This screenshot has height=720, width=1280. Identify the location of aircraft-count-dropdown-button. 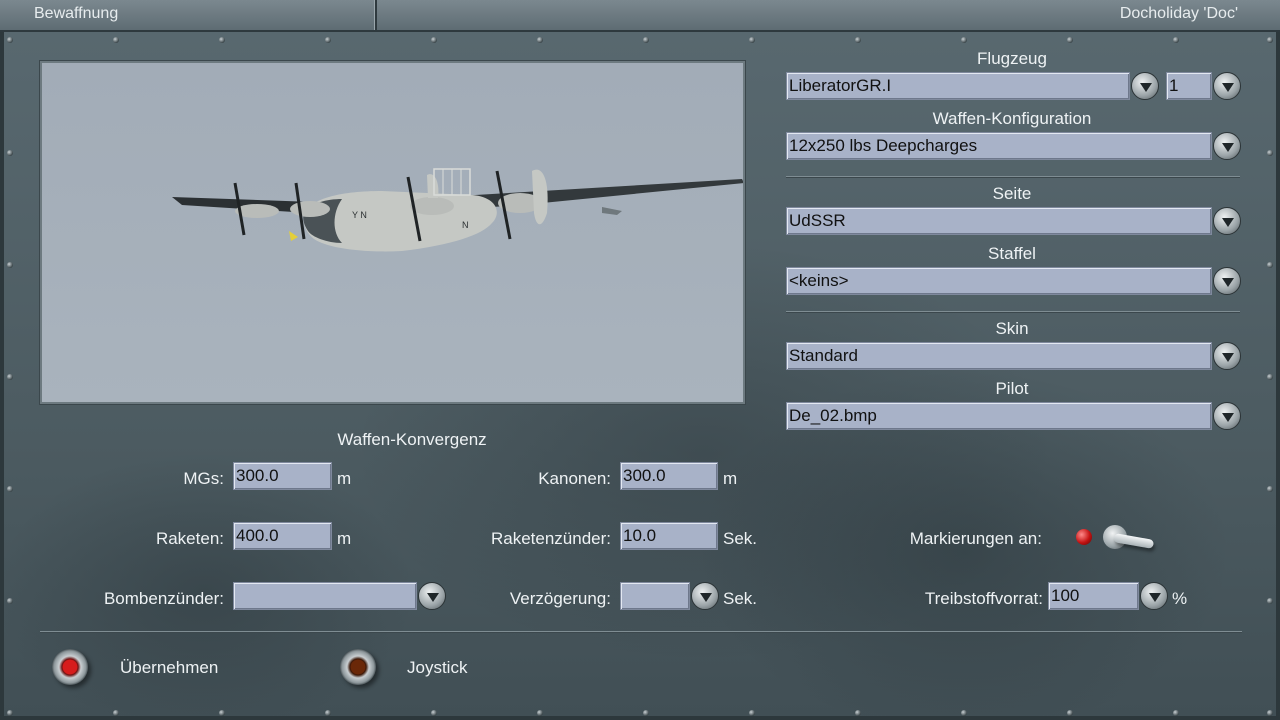
(1227, 86).